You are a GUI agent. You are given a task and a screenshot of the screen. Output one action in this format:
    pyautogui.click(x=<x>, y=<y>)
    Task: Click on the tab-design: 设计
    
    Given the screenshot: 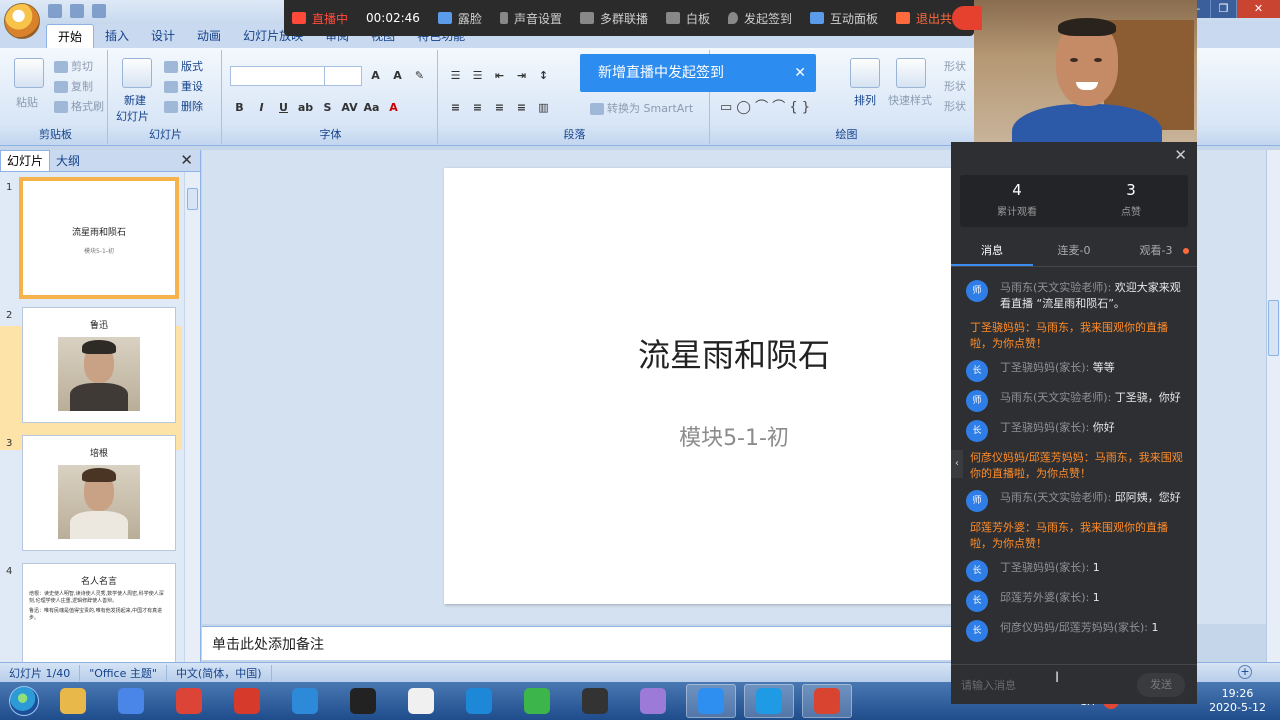 What is the action you would take?
    pyautogui.click(x=163, y=36)
    